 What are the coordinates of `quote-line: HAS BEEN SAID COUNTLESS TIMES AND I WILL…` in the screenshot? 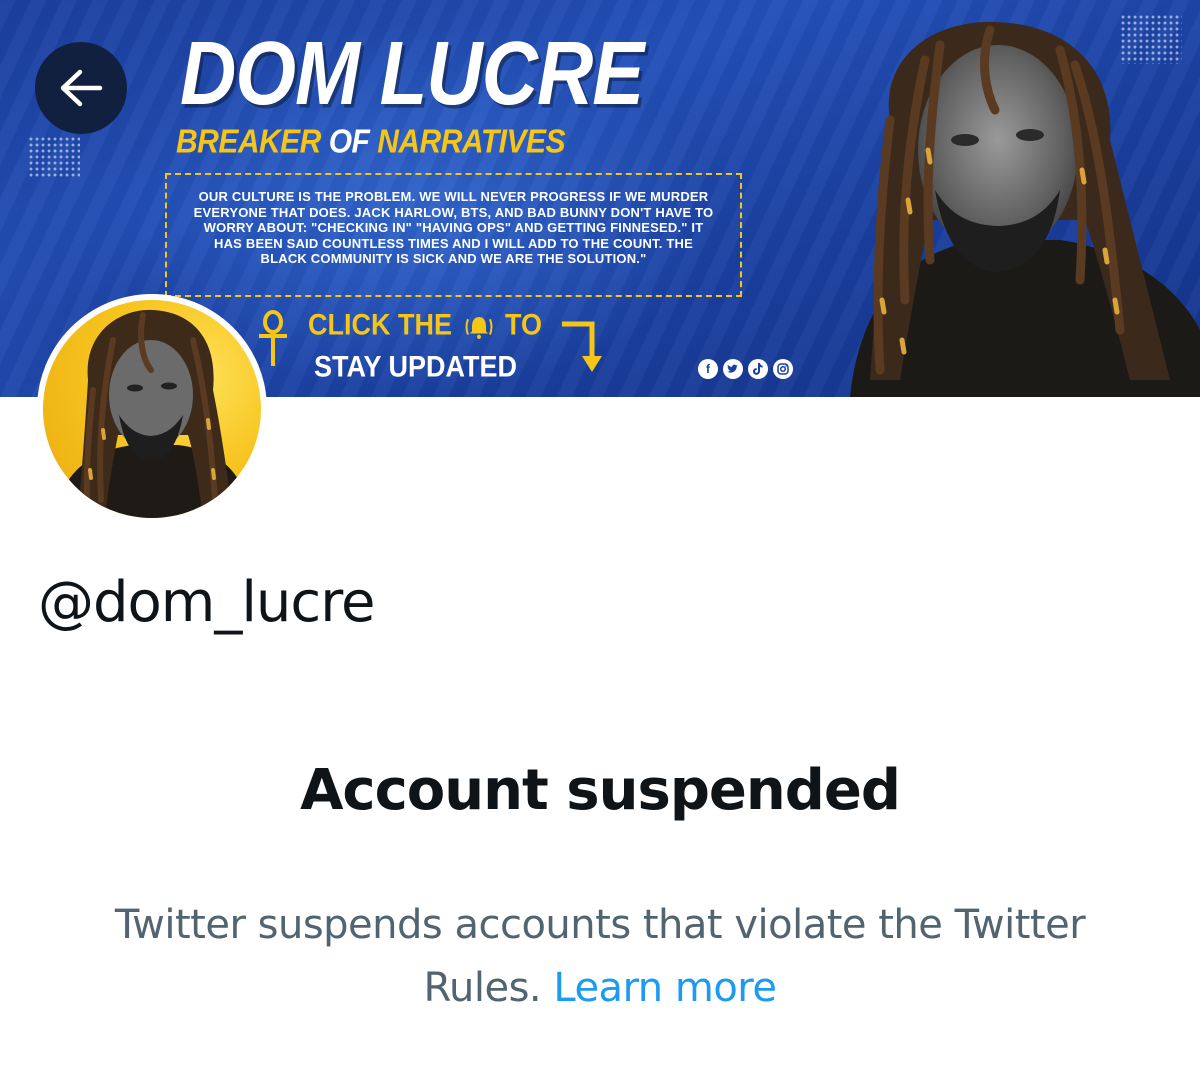 It's located at (453, 243).